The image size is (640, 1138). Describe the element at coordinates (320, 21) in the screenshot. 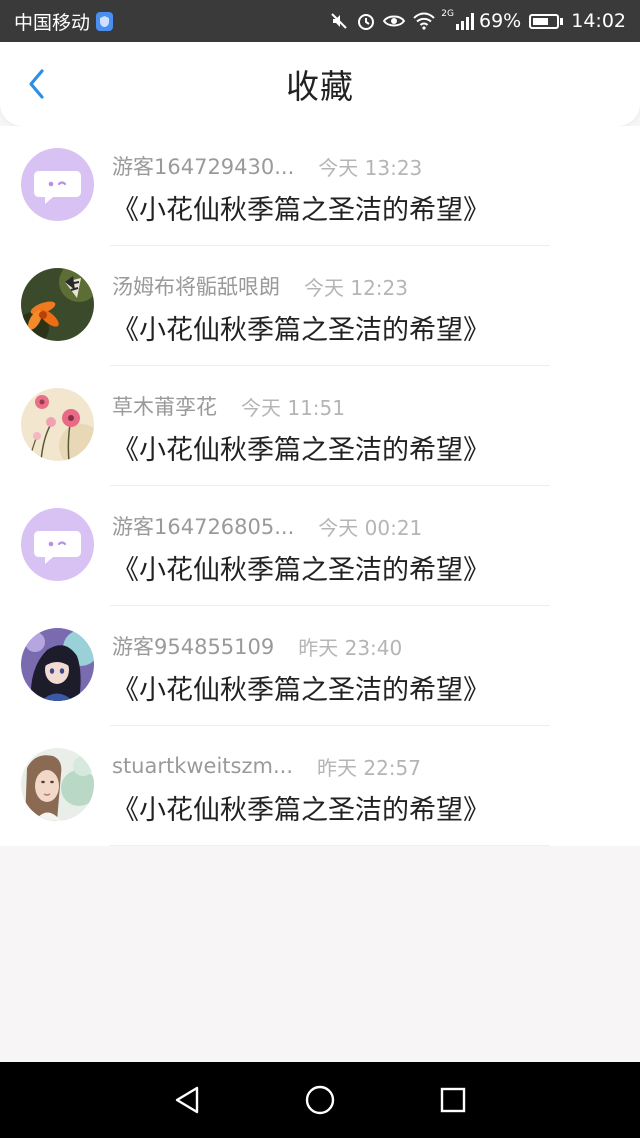

I see `status-bar: 中国移动 2G 69% 14:02` at that location.